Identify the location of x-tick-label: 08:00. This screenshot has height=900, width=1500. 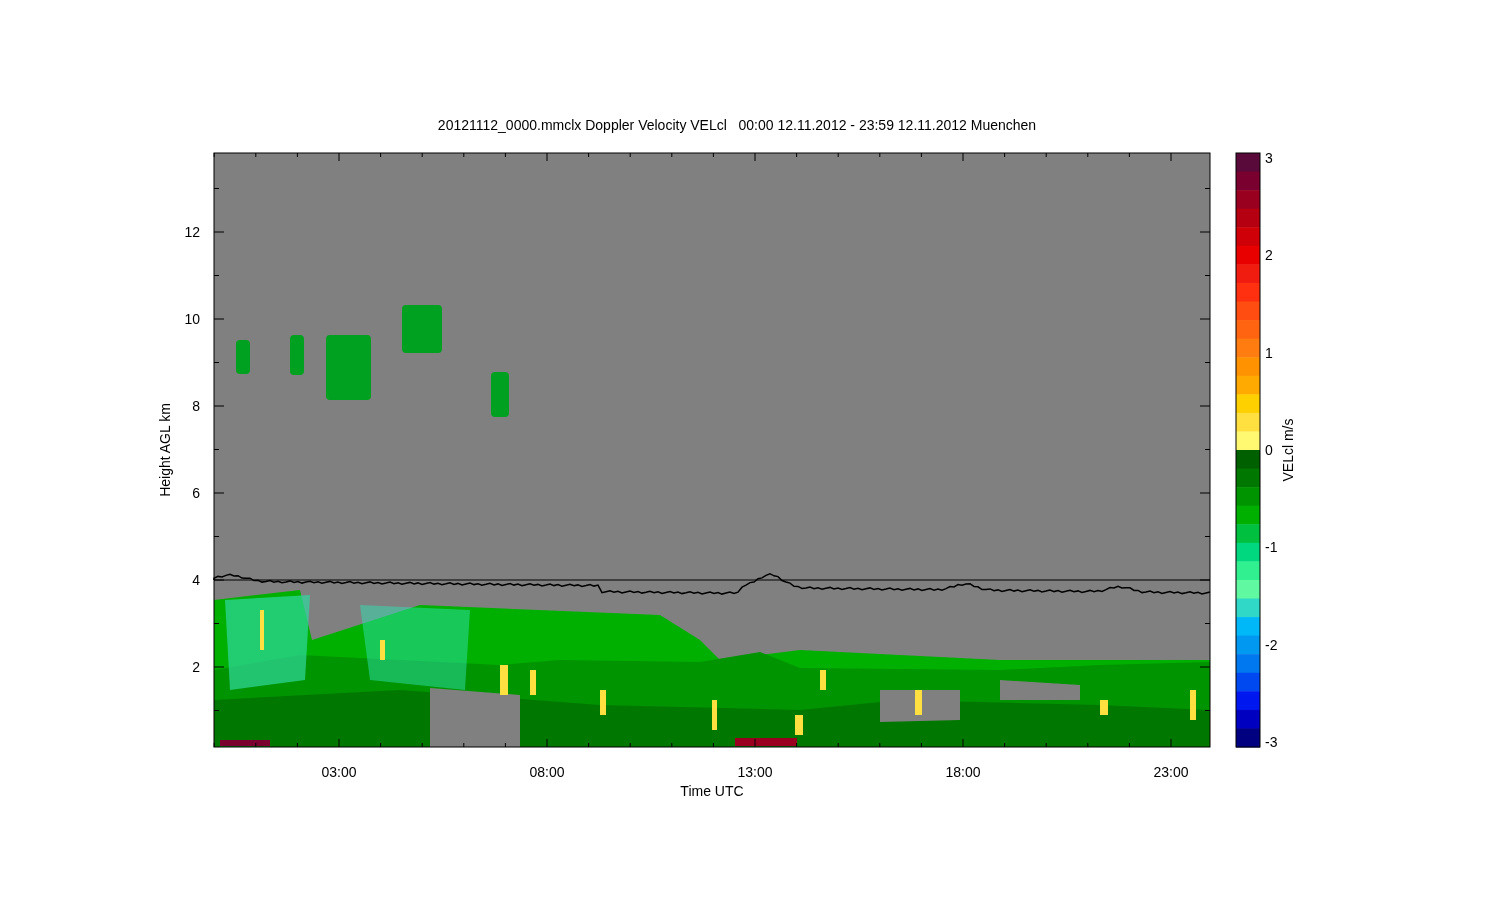
(547, 772).